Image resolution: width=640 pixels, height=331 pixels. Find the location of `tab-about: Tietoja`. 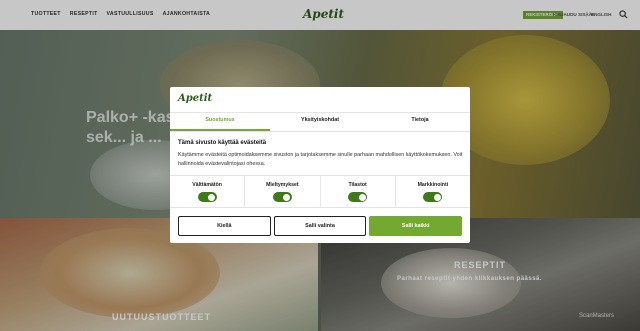

tab-about: Tietoja is located at coordinates (420, 121).